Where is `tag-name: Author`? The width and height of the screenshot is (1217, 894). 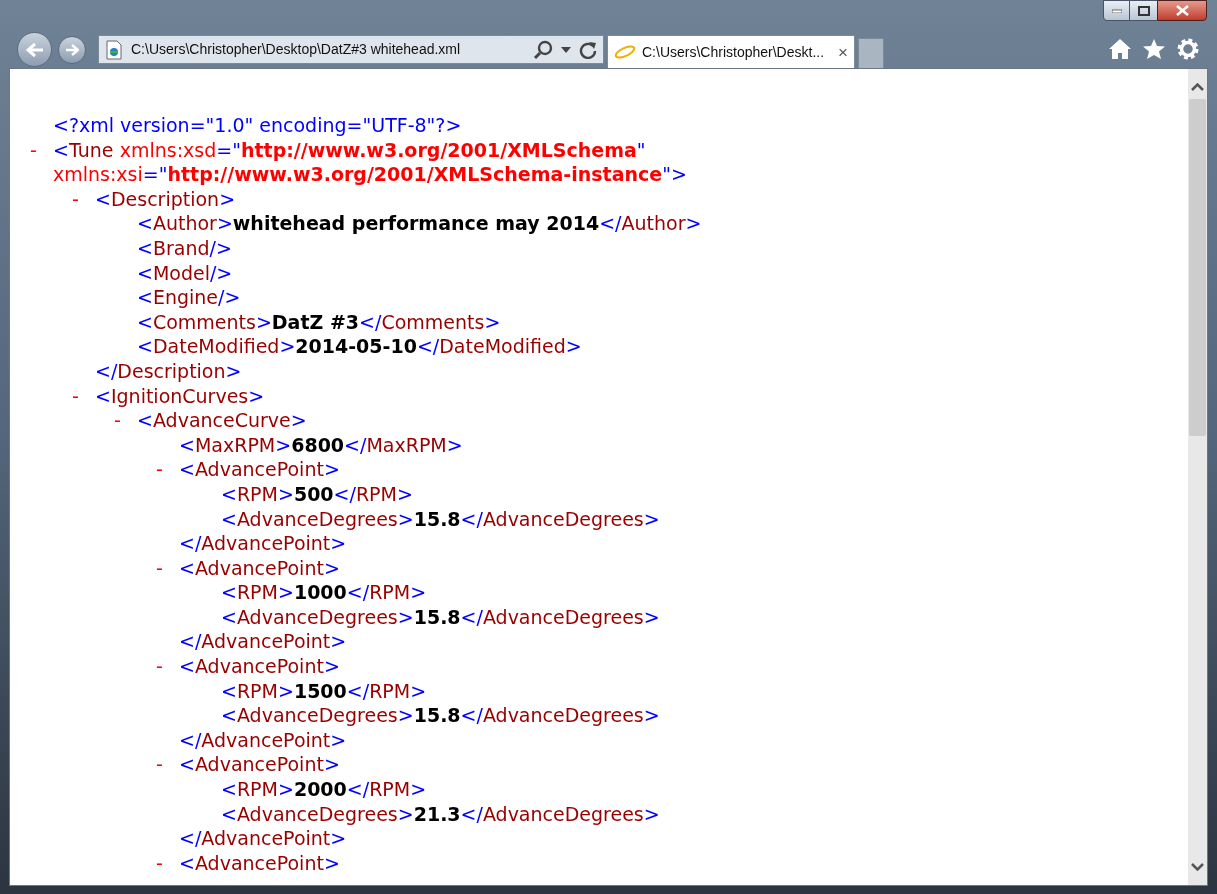
tag-name: Author is located at coordinates (184, 223).